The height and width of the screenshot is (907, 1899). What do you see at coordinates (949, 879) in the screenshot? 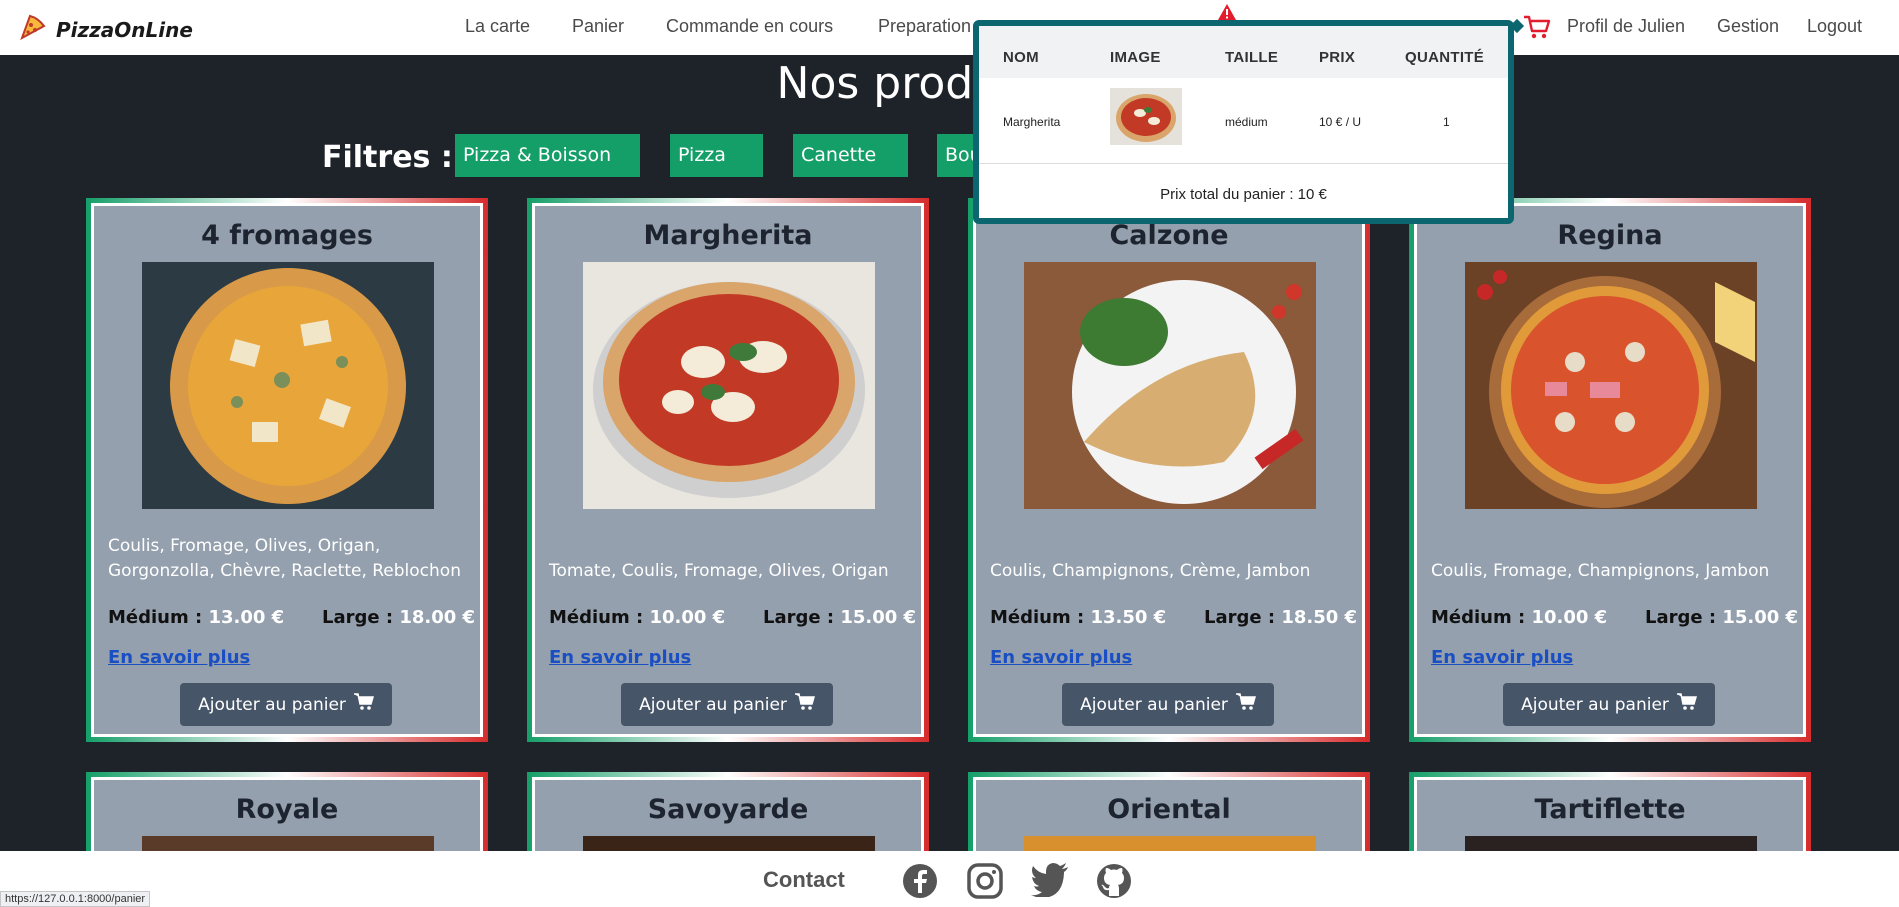
I see `footer: Contact` at bounding box center [949, 879].